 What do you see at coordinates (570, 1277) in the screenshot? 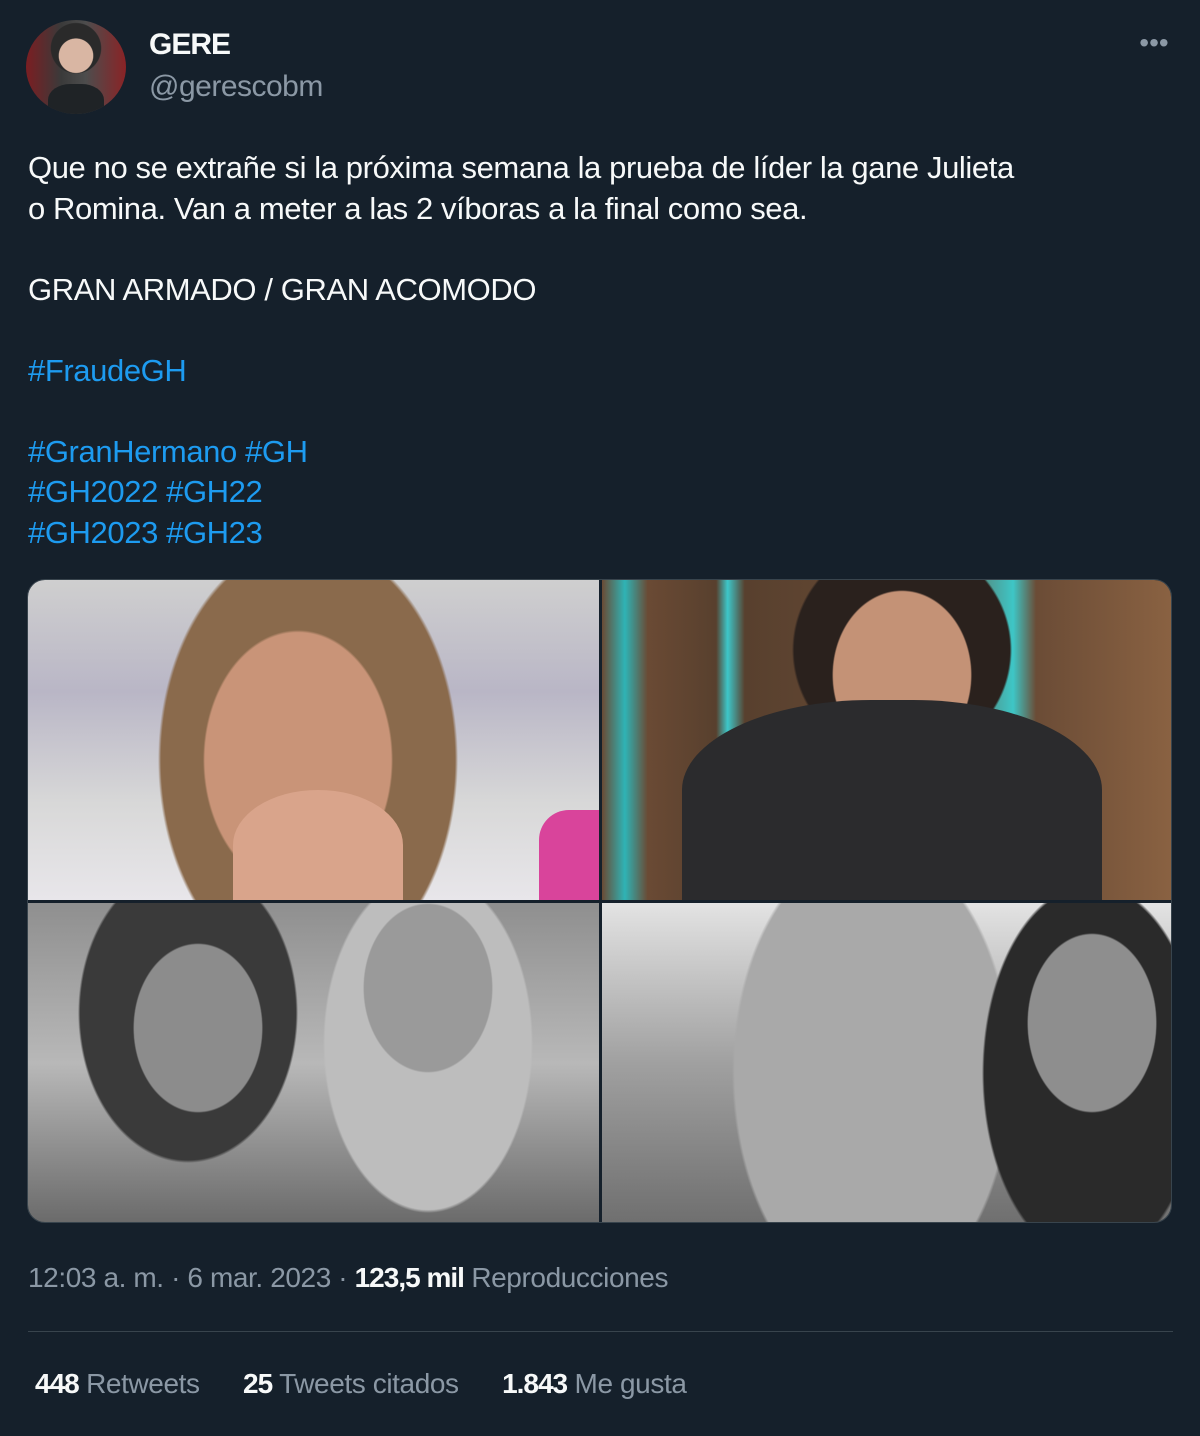
I see `views-label: Reproducciones` at bounding box center [570, 1277].